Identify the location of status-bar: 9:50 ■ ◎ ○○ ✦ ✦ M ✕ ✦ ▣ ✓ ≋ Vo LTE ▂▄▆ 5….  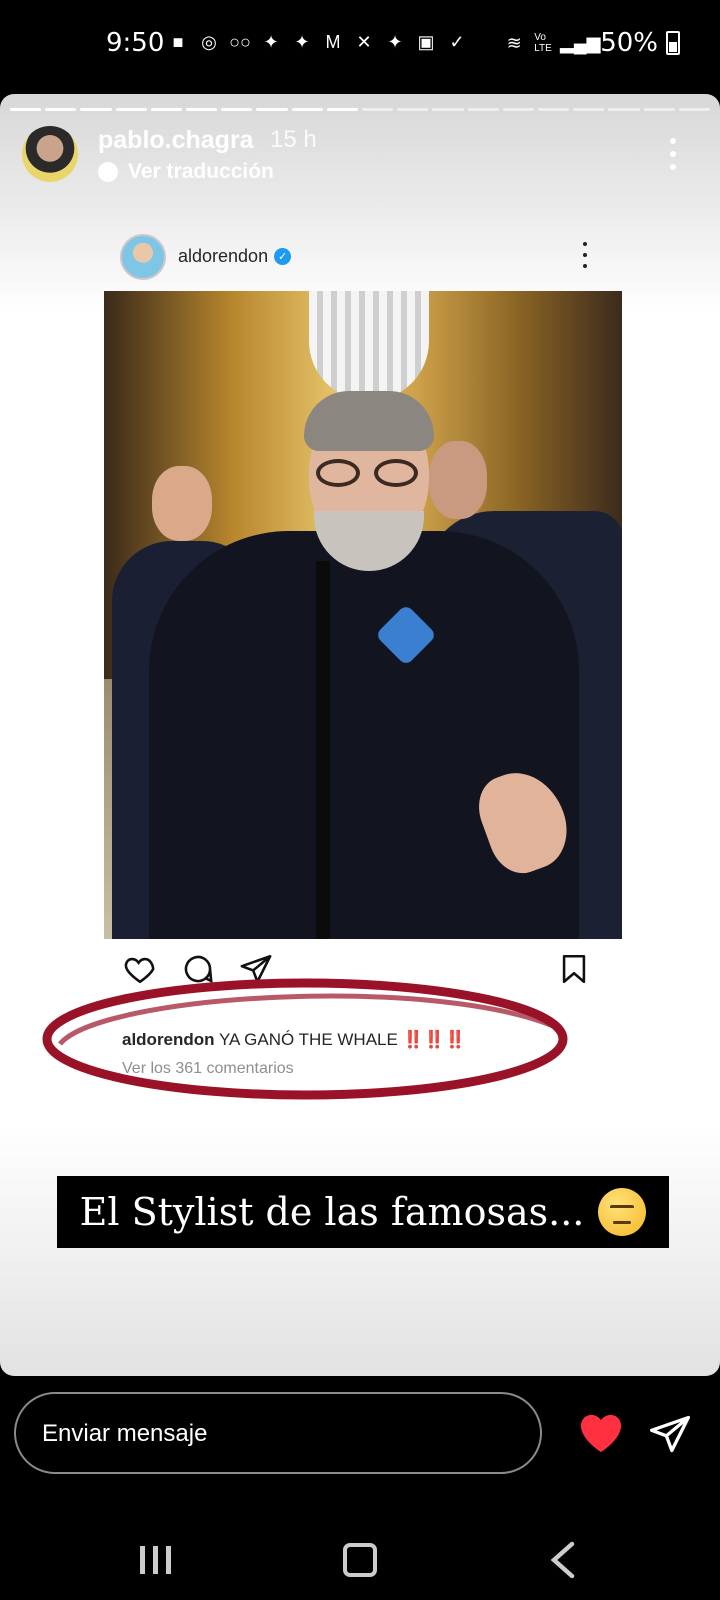
(360, 45).